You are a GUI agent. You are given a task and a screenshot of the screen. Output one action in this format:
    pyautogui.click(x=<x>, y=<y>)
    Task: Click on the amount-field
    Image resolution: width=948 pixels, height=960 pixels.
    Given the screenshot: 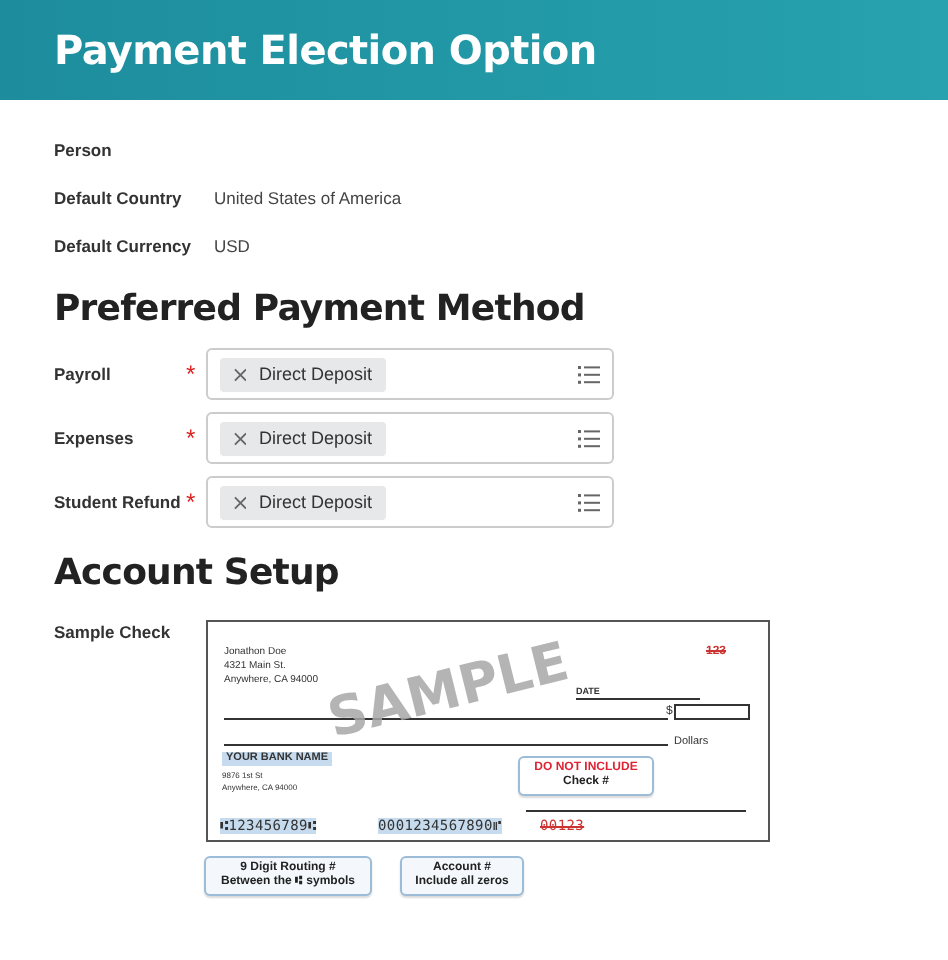 What is the action you would take?
    pyautogui.click(x=712, y=712)
    